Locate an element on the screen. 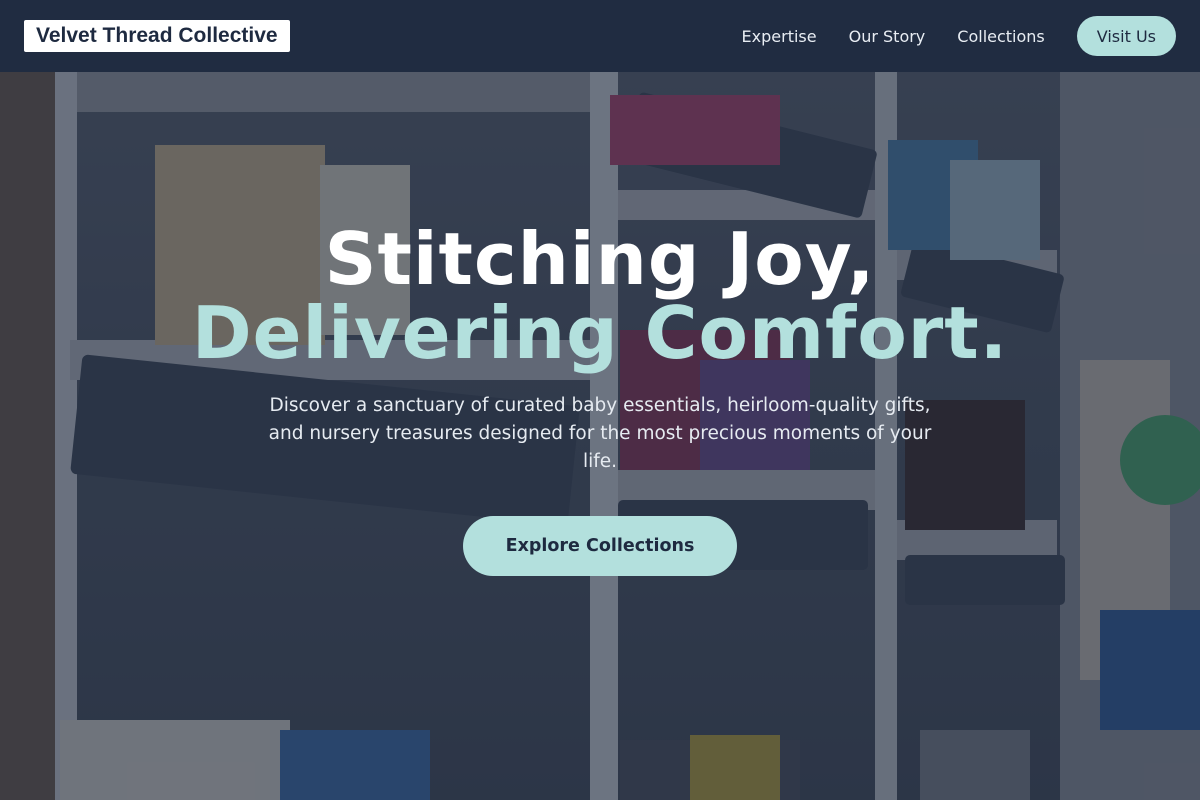 The width and height of the screenshot is (1200, 800). nav-link-our-story: Our Story is located at coordinates (887, 36).